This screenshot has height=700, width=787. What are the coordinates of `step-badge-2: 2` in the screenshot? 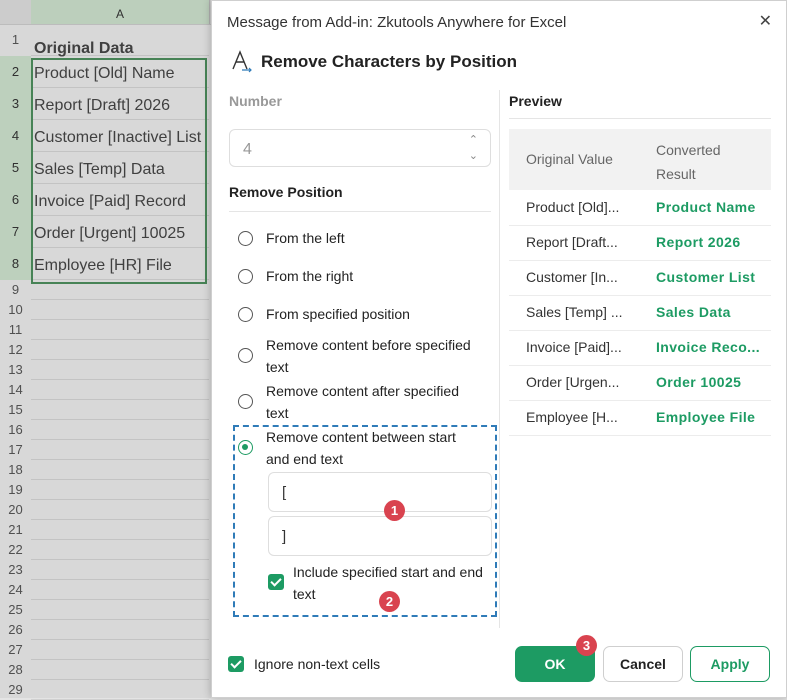 It's located at (389, 601).